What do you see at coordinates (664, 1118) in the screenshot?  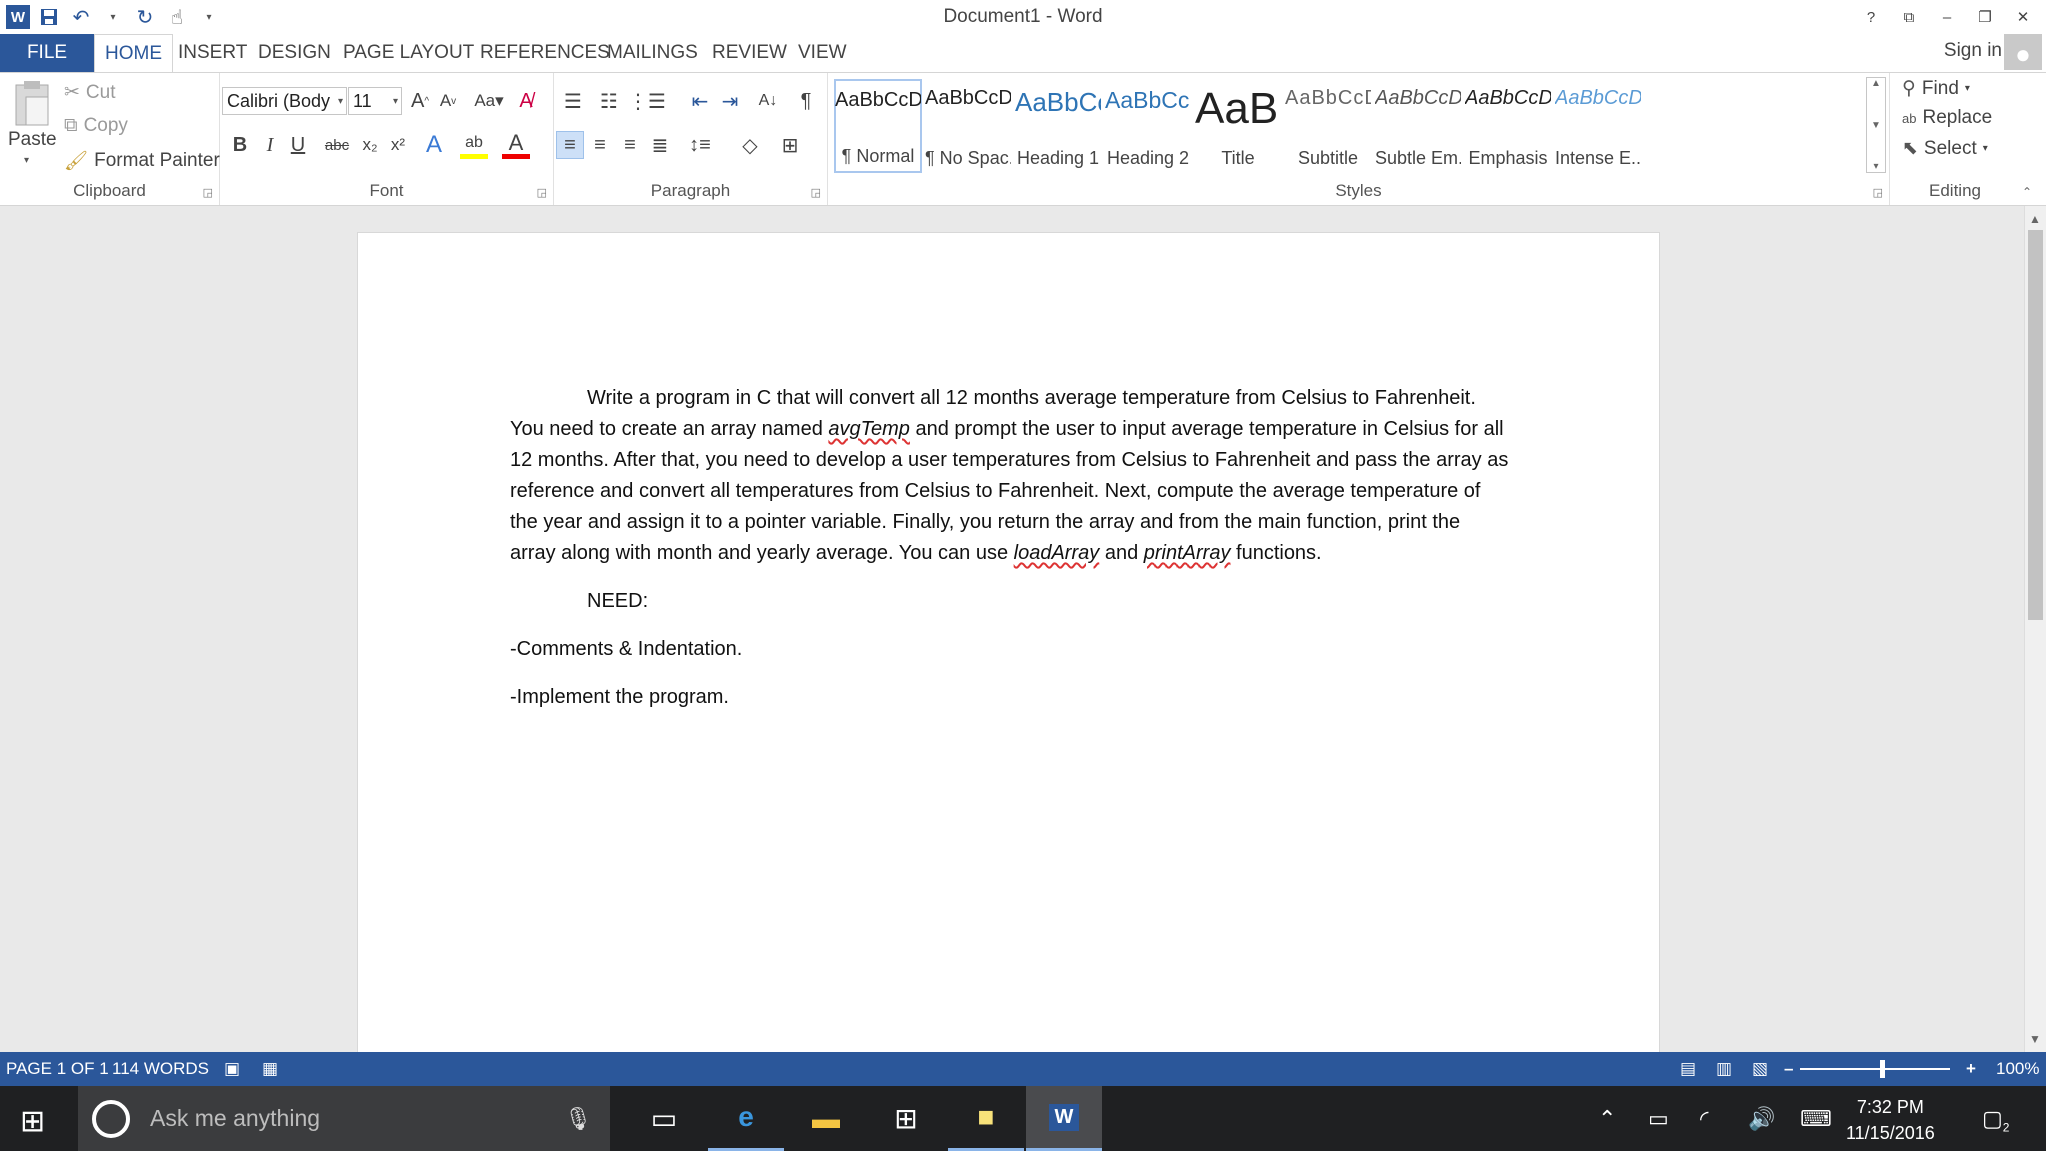 I see `task-view-icon: ▭` at bounding box center [664, 1118].